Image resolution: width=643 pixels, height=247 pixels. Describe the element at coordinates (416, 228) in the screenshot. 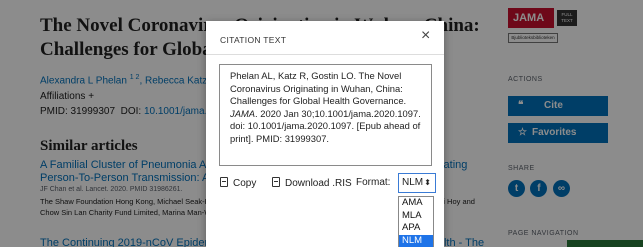

I see `format-option-apa: APA` at that location.